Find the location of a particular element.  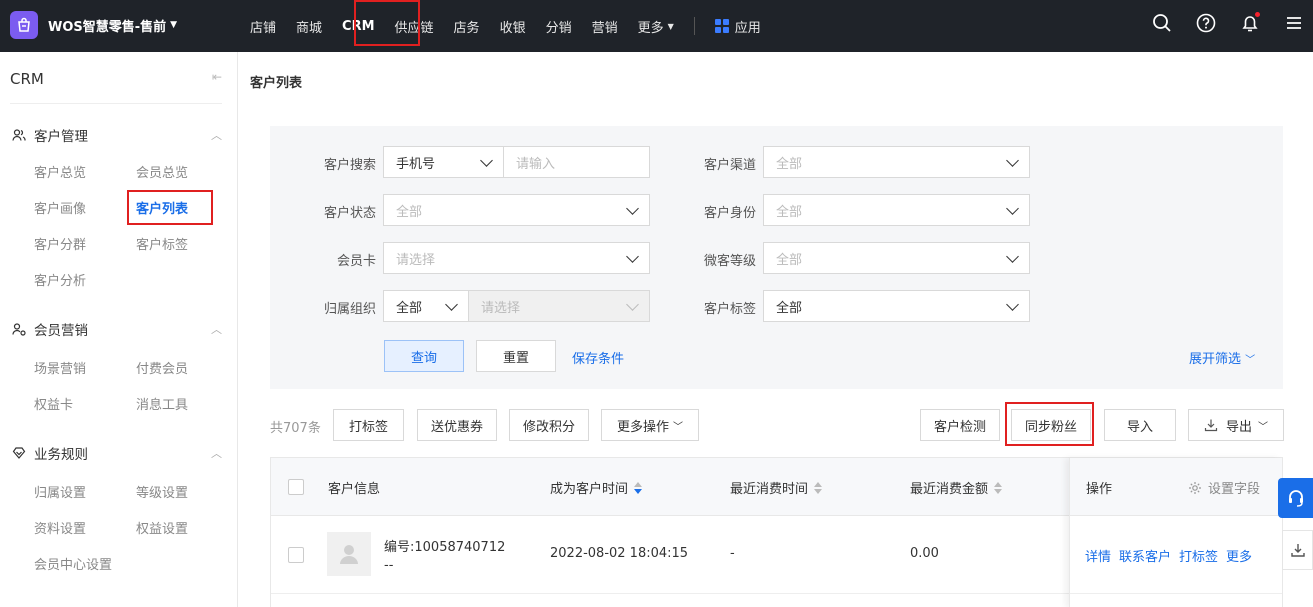

org-label: 归属组织 is located at coordinates (349, 309).